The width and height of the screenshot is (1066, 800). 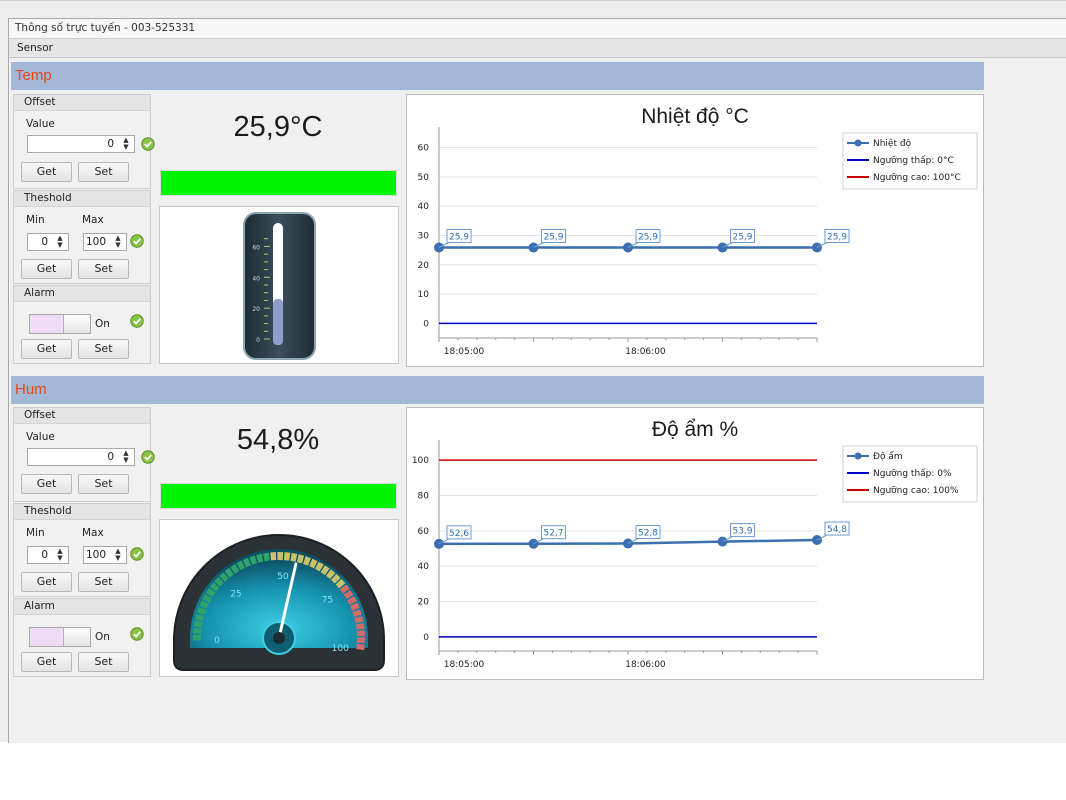 What do you see at coordinates (103, 484) in the screenshot?
I see `hum-offset-set-button: Set` at bounding box center [103, 484].